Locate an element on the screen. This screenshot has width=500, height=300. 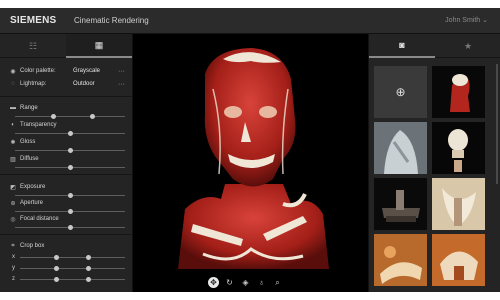
zoom-icon: ⌕ is located at coordinates (277, 282).